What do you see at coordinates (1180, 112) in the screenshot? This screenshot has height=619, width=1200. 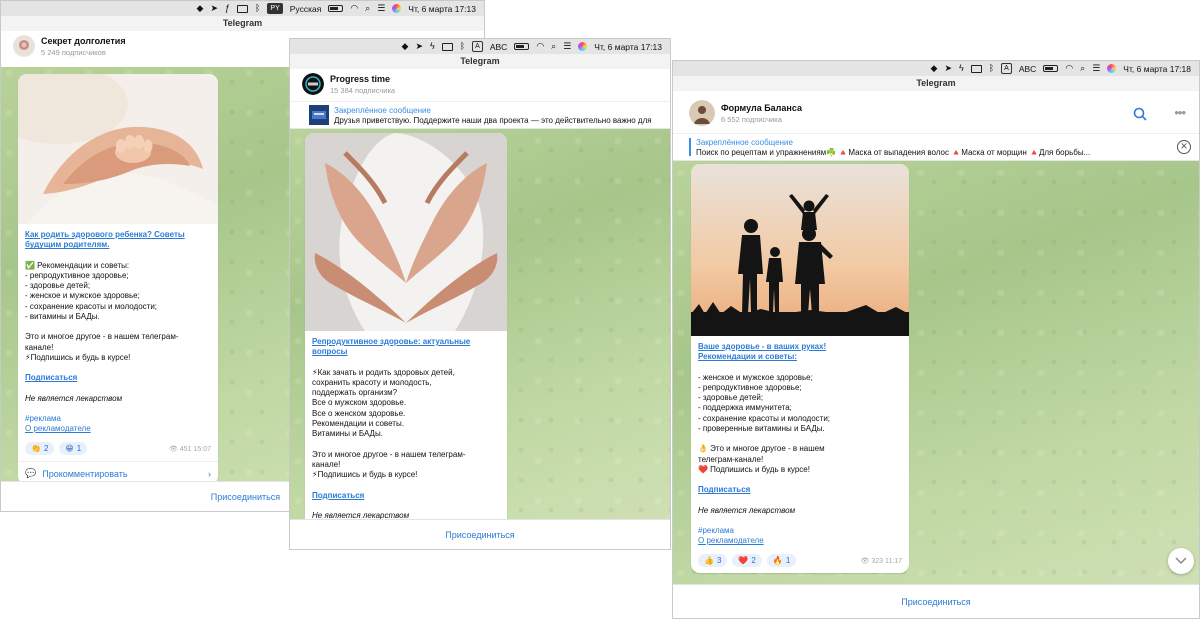 I see `more-options-icon: •••` at bounding box center [1180, 112].